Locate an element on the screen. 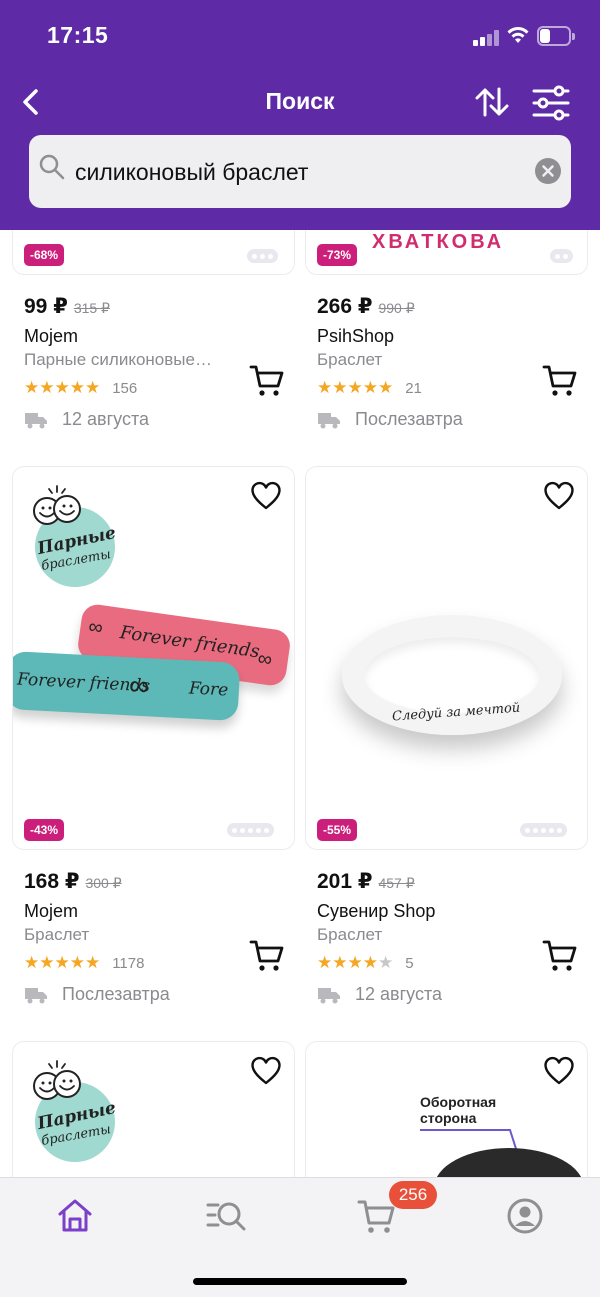 This screenshot has height=1297, width=600. rating: ★★★★★ 5 is located at coordinates (365, 963).